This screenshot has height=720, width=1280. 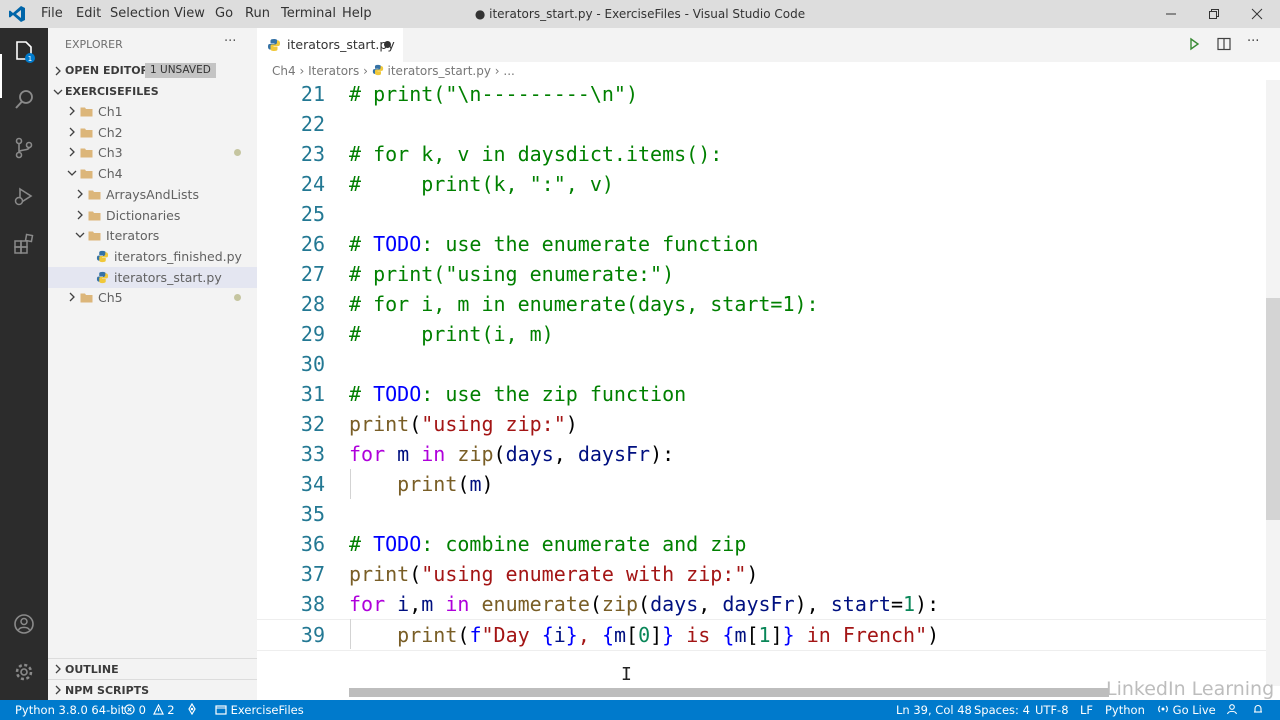 I want to click on menu-run: Run, so click(x=257, y=14).